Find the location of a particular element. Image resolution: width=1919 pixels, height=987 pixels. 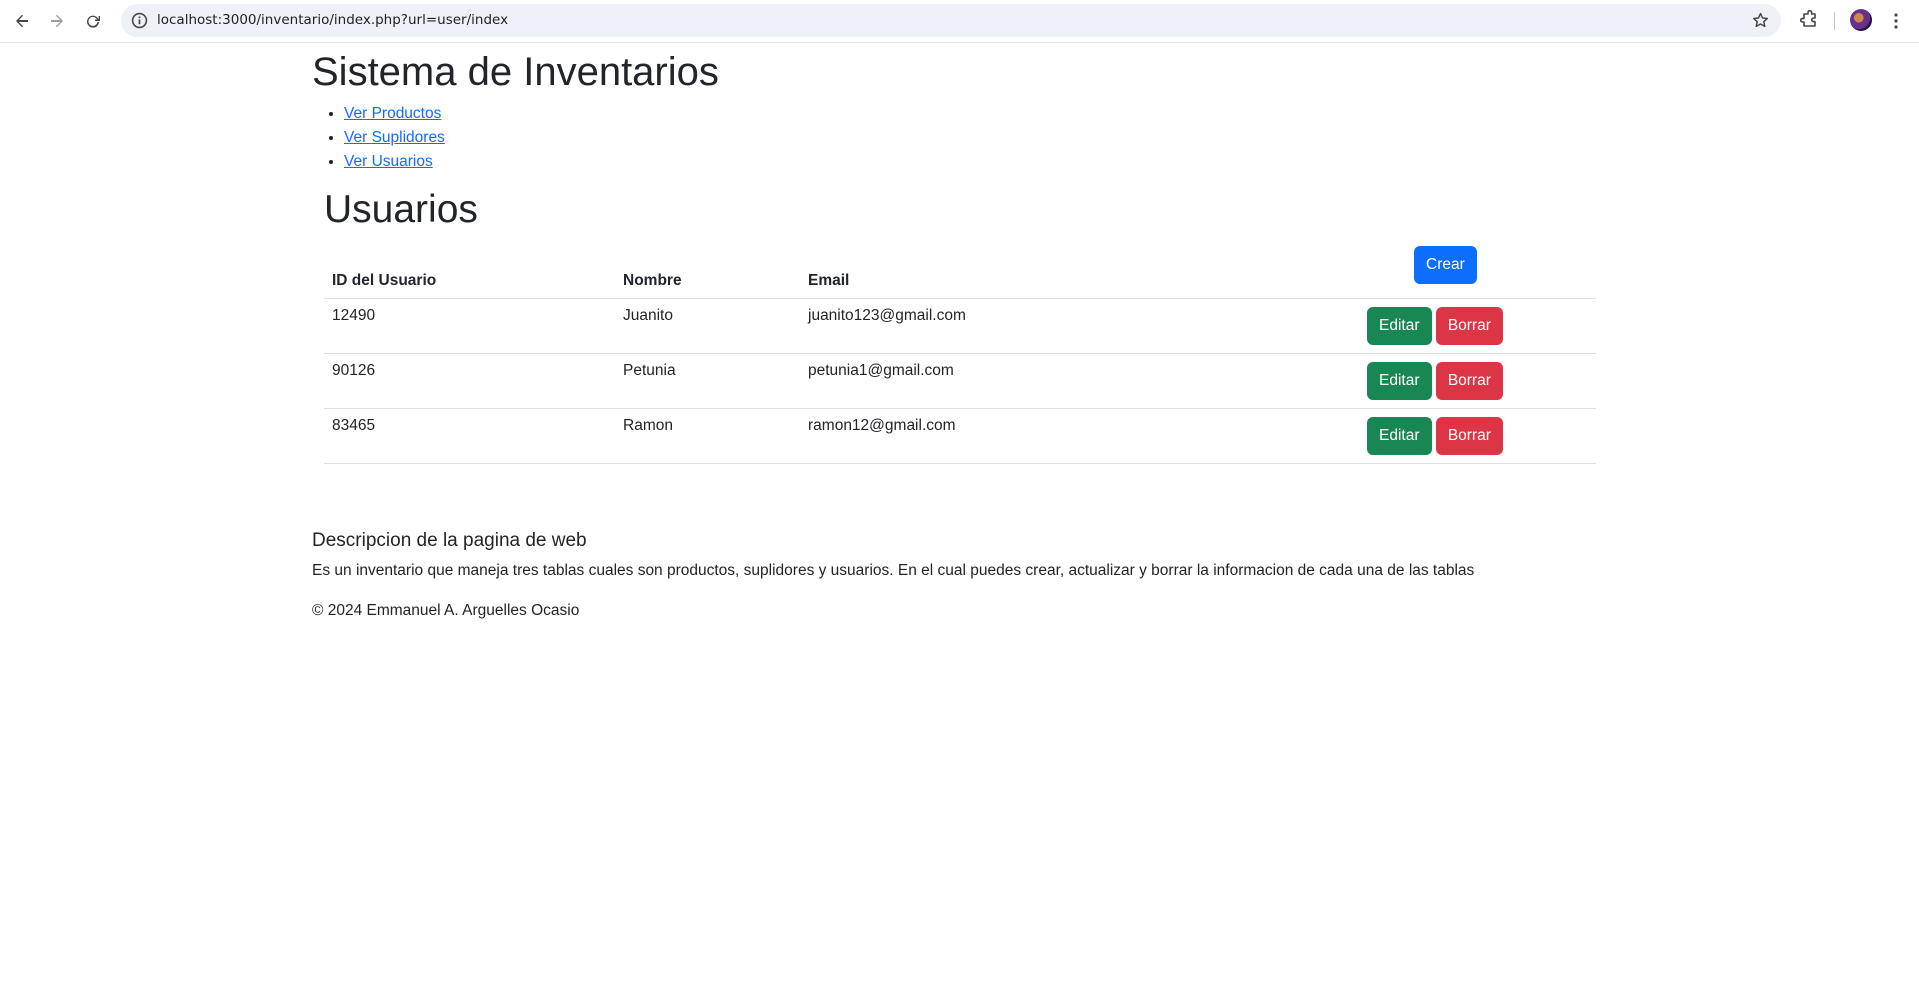

bookmark-star-icon is located at coordinates (1760, 20).